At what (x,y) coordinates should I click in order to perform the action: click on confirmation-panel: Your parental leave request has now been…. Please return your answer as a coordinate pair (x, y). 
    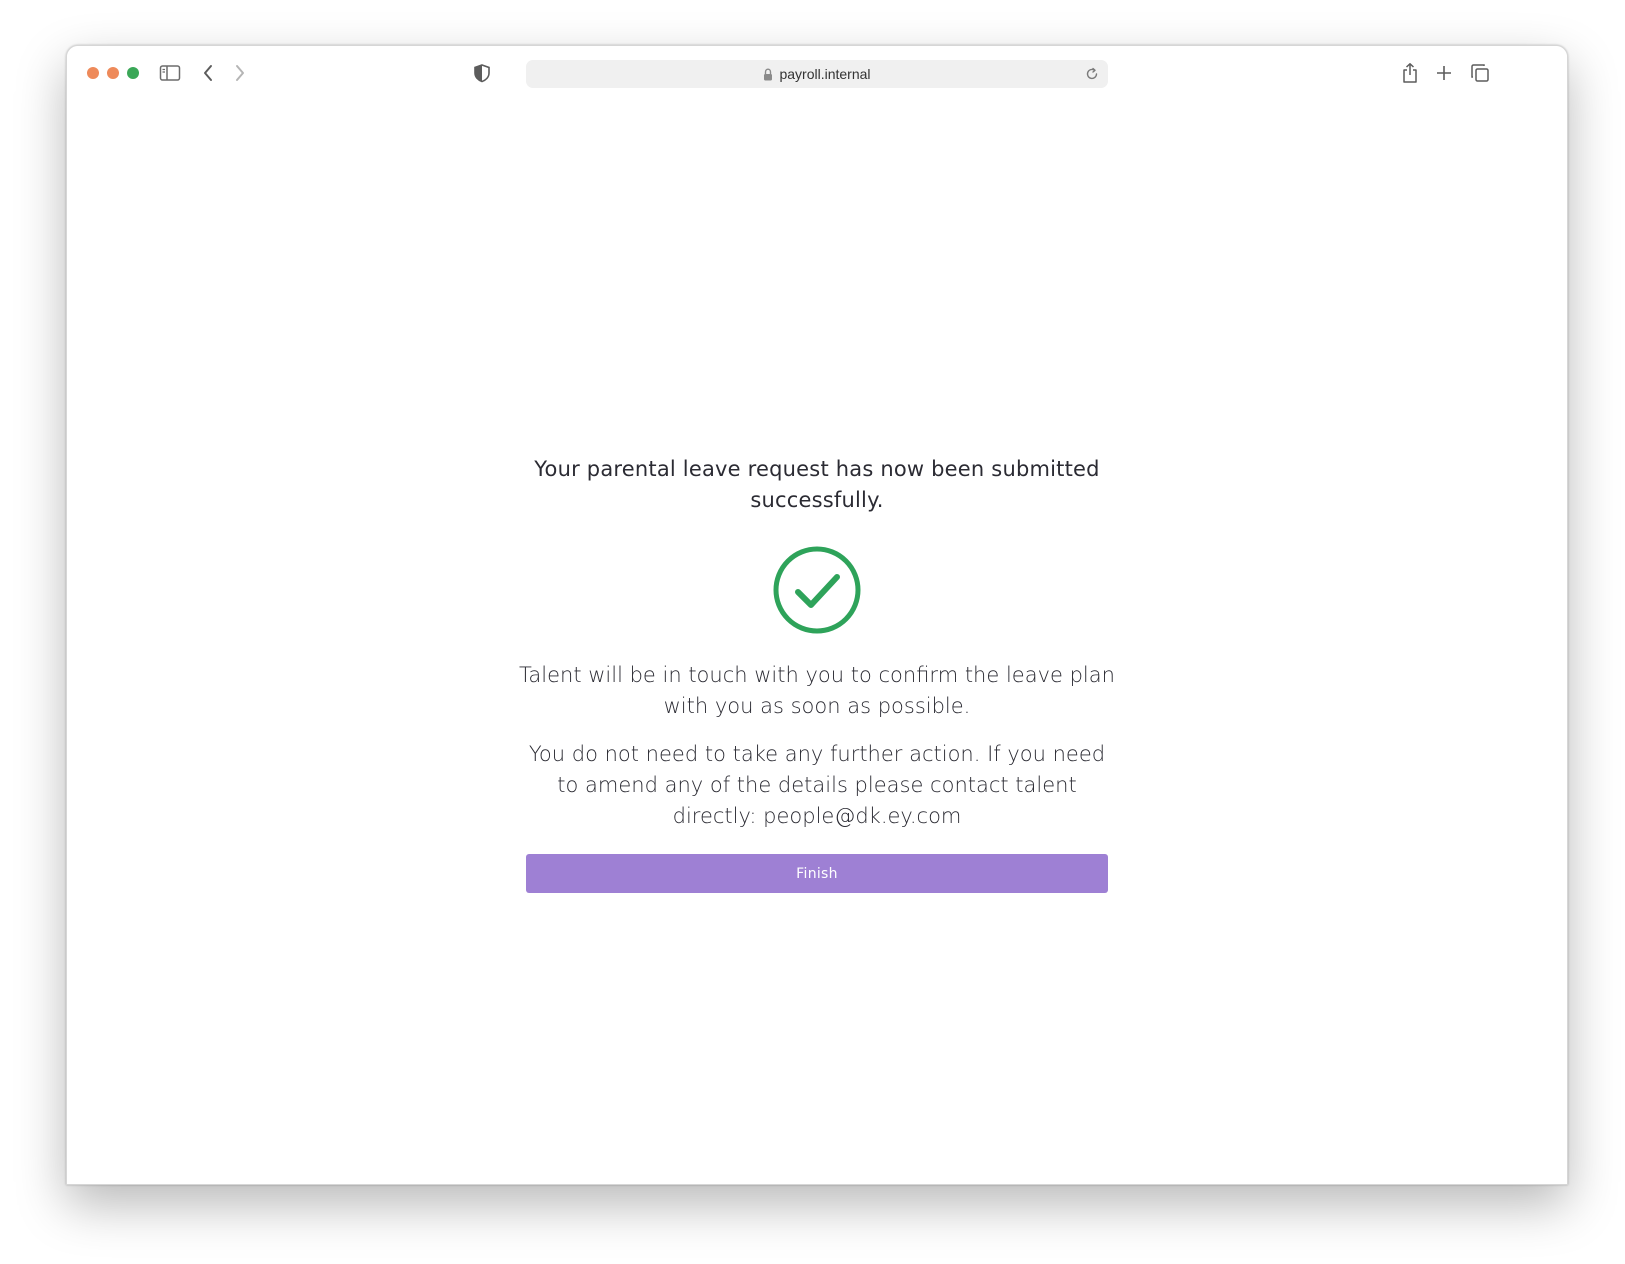
    Looking at the image, I should click on (817, 673).